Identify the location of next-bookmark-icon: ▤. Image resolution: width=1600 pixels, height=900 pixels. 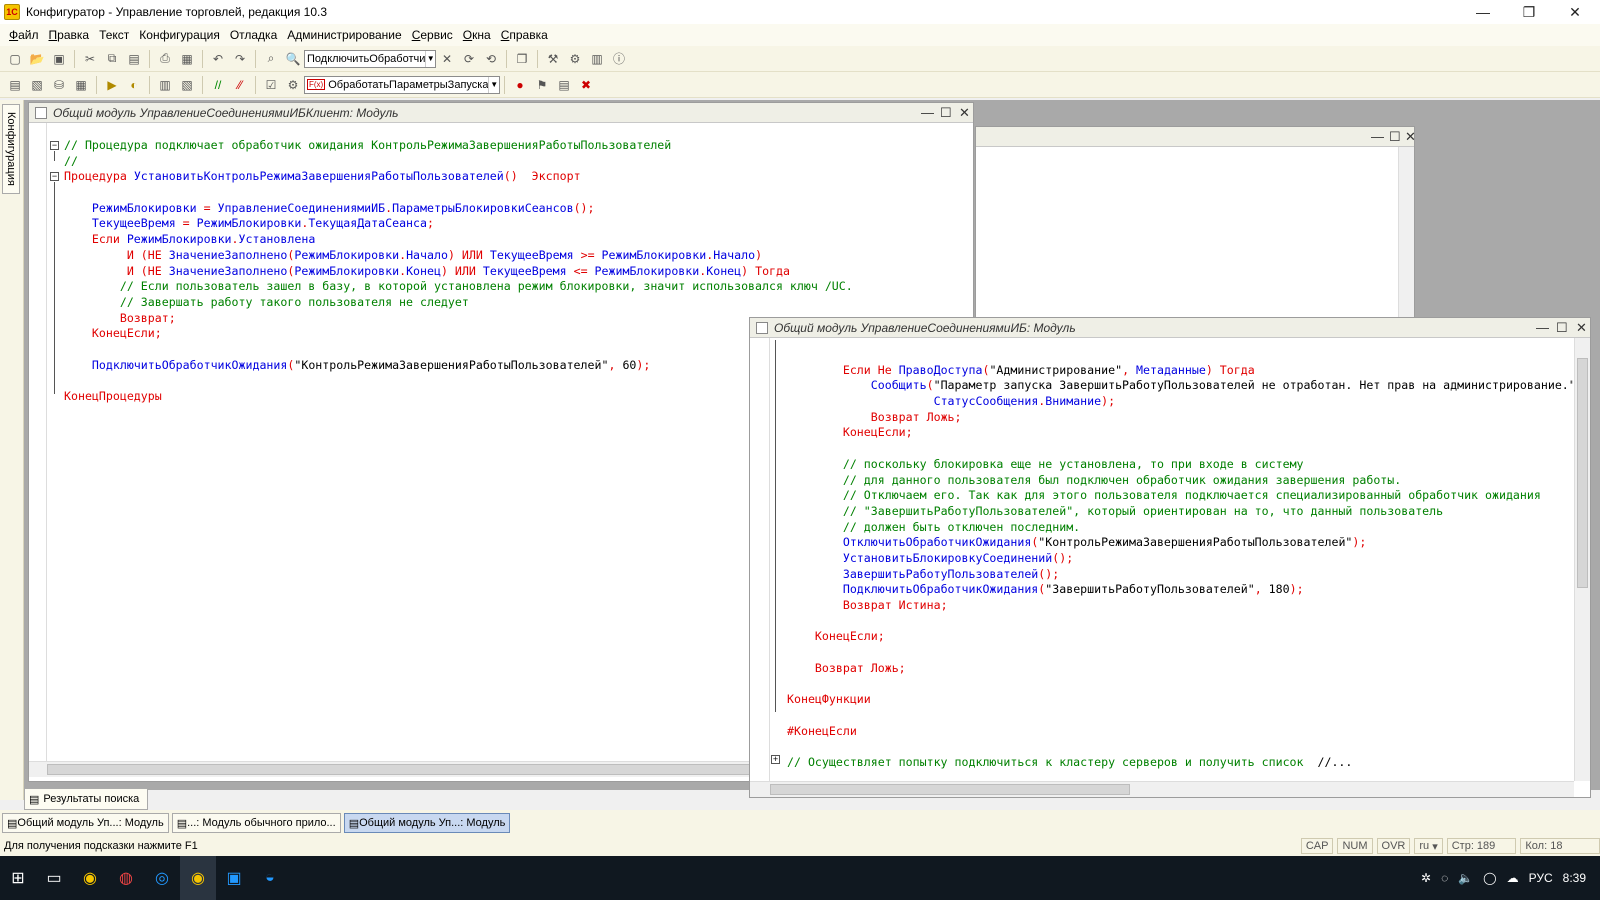
(564, 85).